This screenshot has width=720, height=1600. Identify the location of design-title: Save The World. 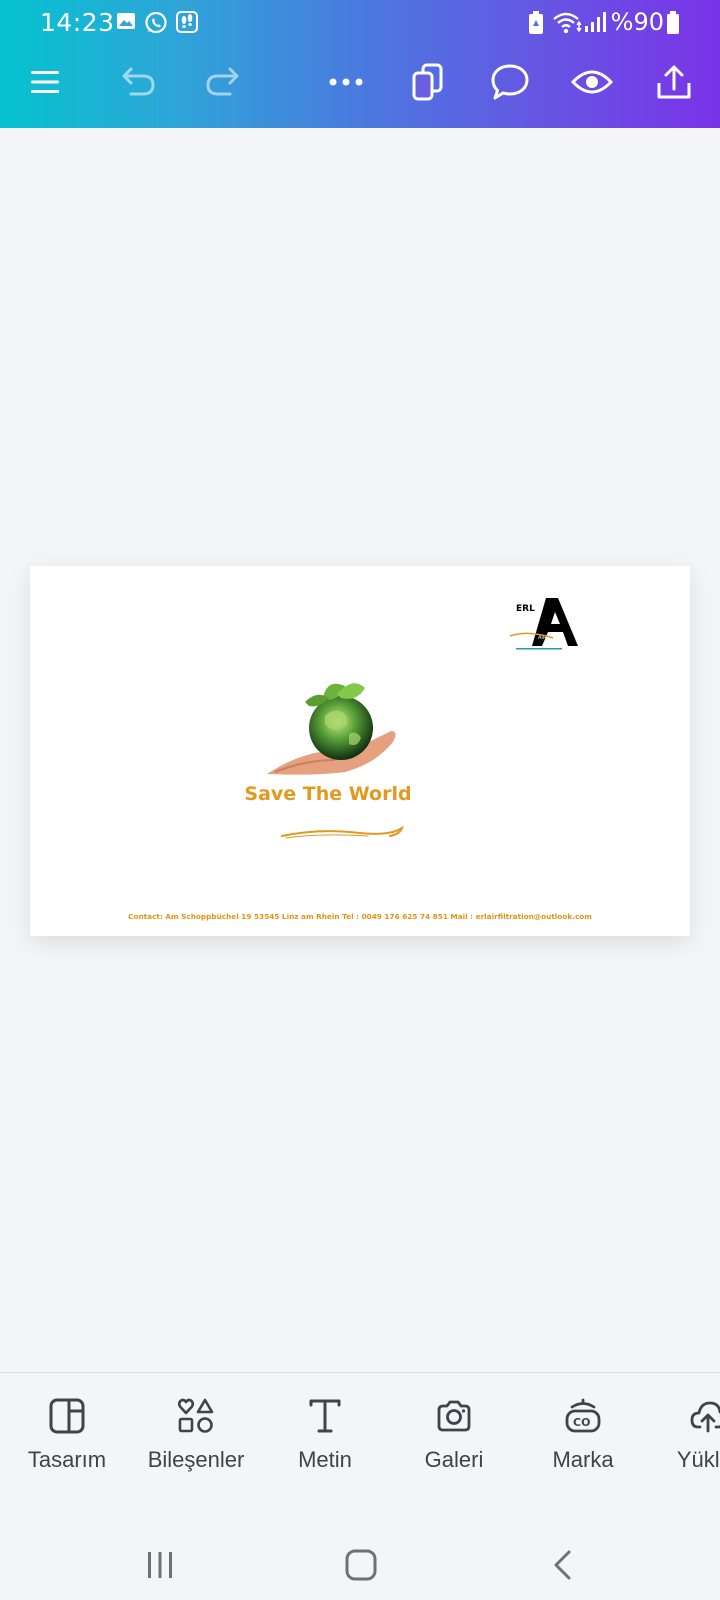
(328, 794).